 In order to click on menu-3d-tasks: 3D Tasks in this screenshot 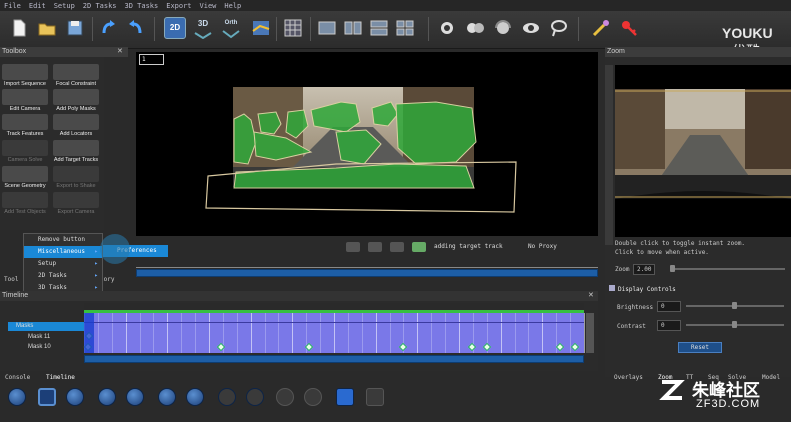, I will do `click(142, 6)`.